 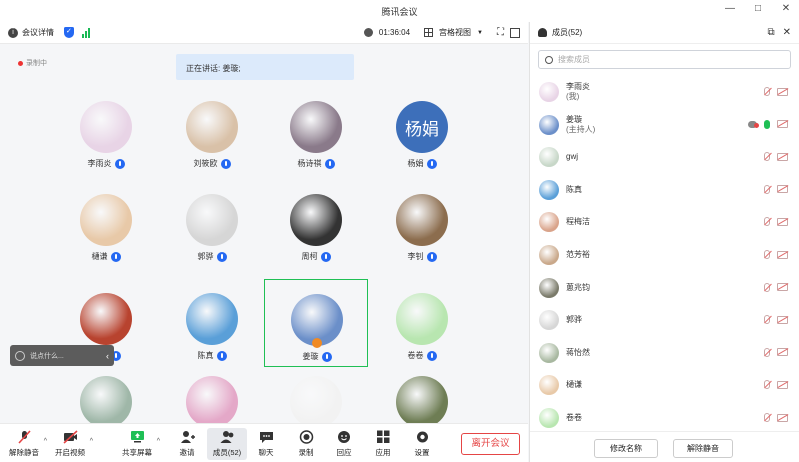 I want to click on view-mode-dropdown: 宫格视图, so click(x=455, y=32).